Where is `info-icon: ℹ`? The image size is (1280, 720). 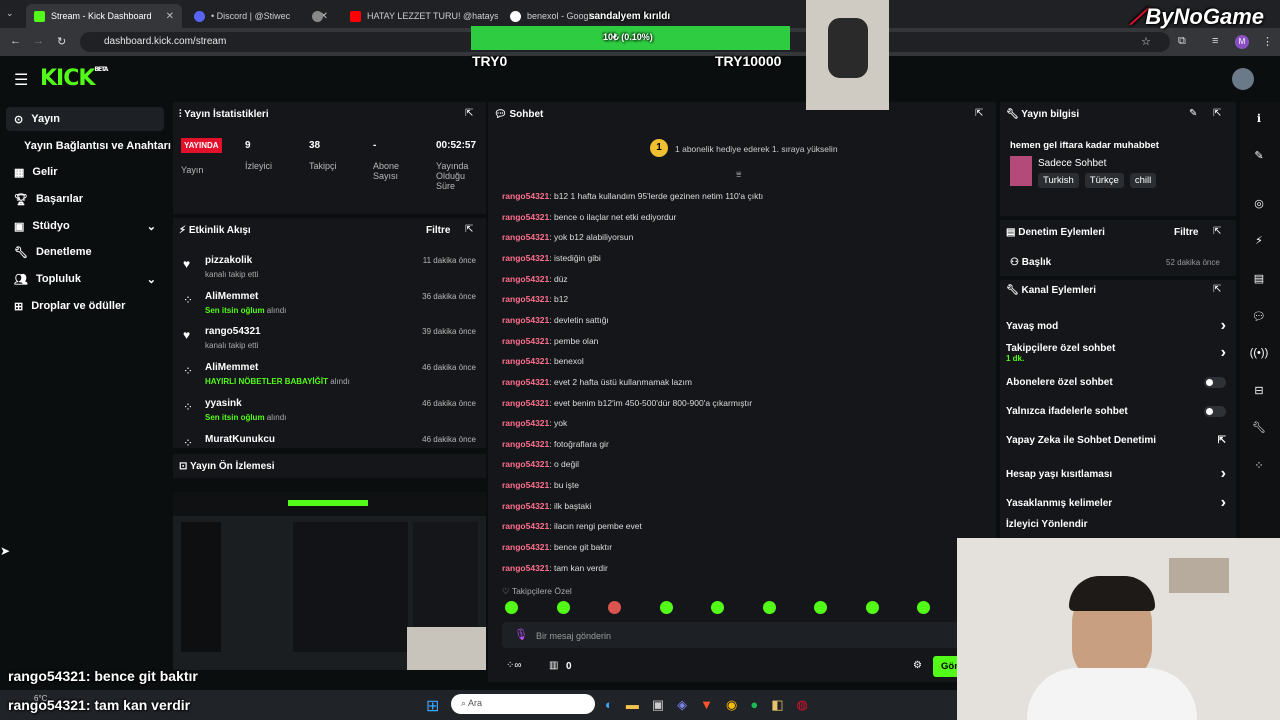
info-icon: ℹ is located at coordinates (1259, 118).